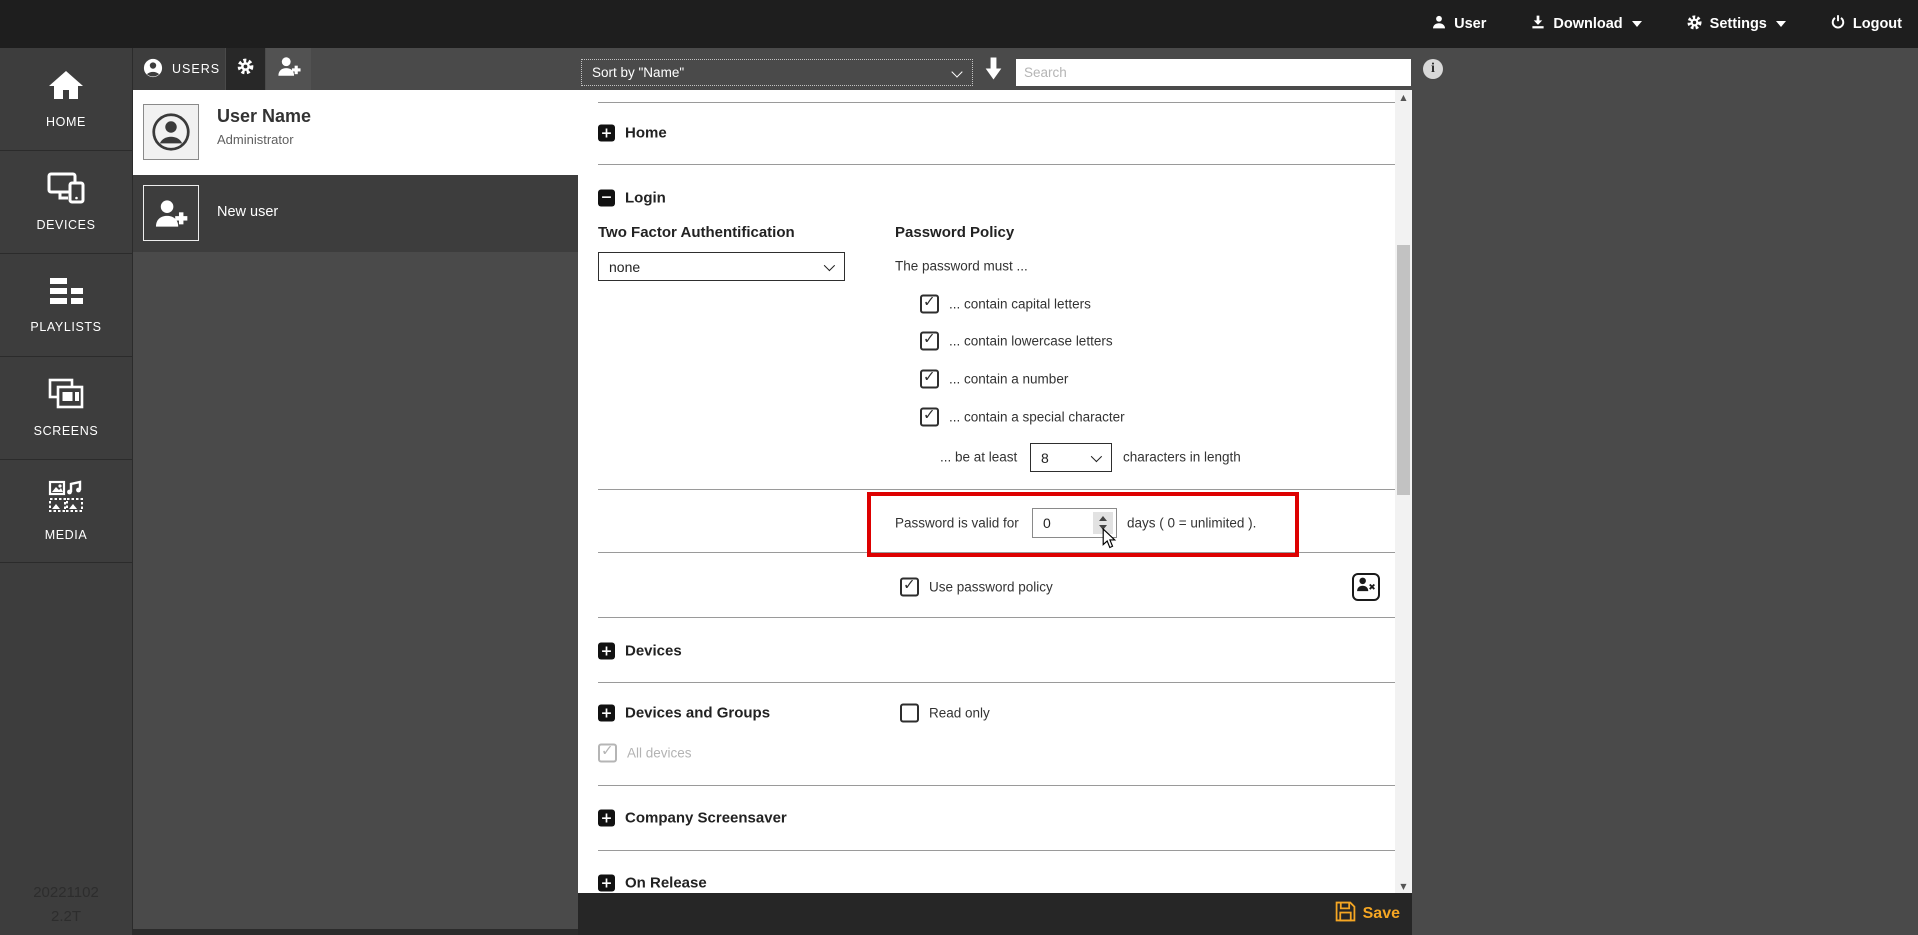 This screenshot has height=935, width=1918. I want to click on sort-select: Sort by "Name", so click(777, 72).